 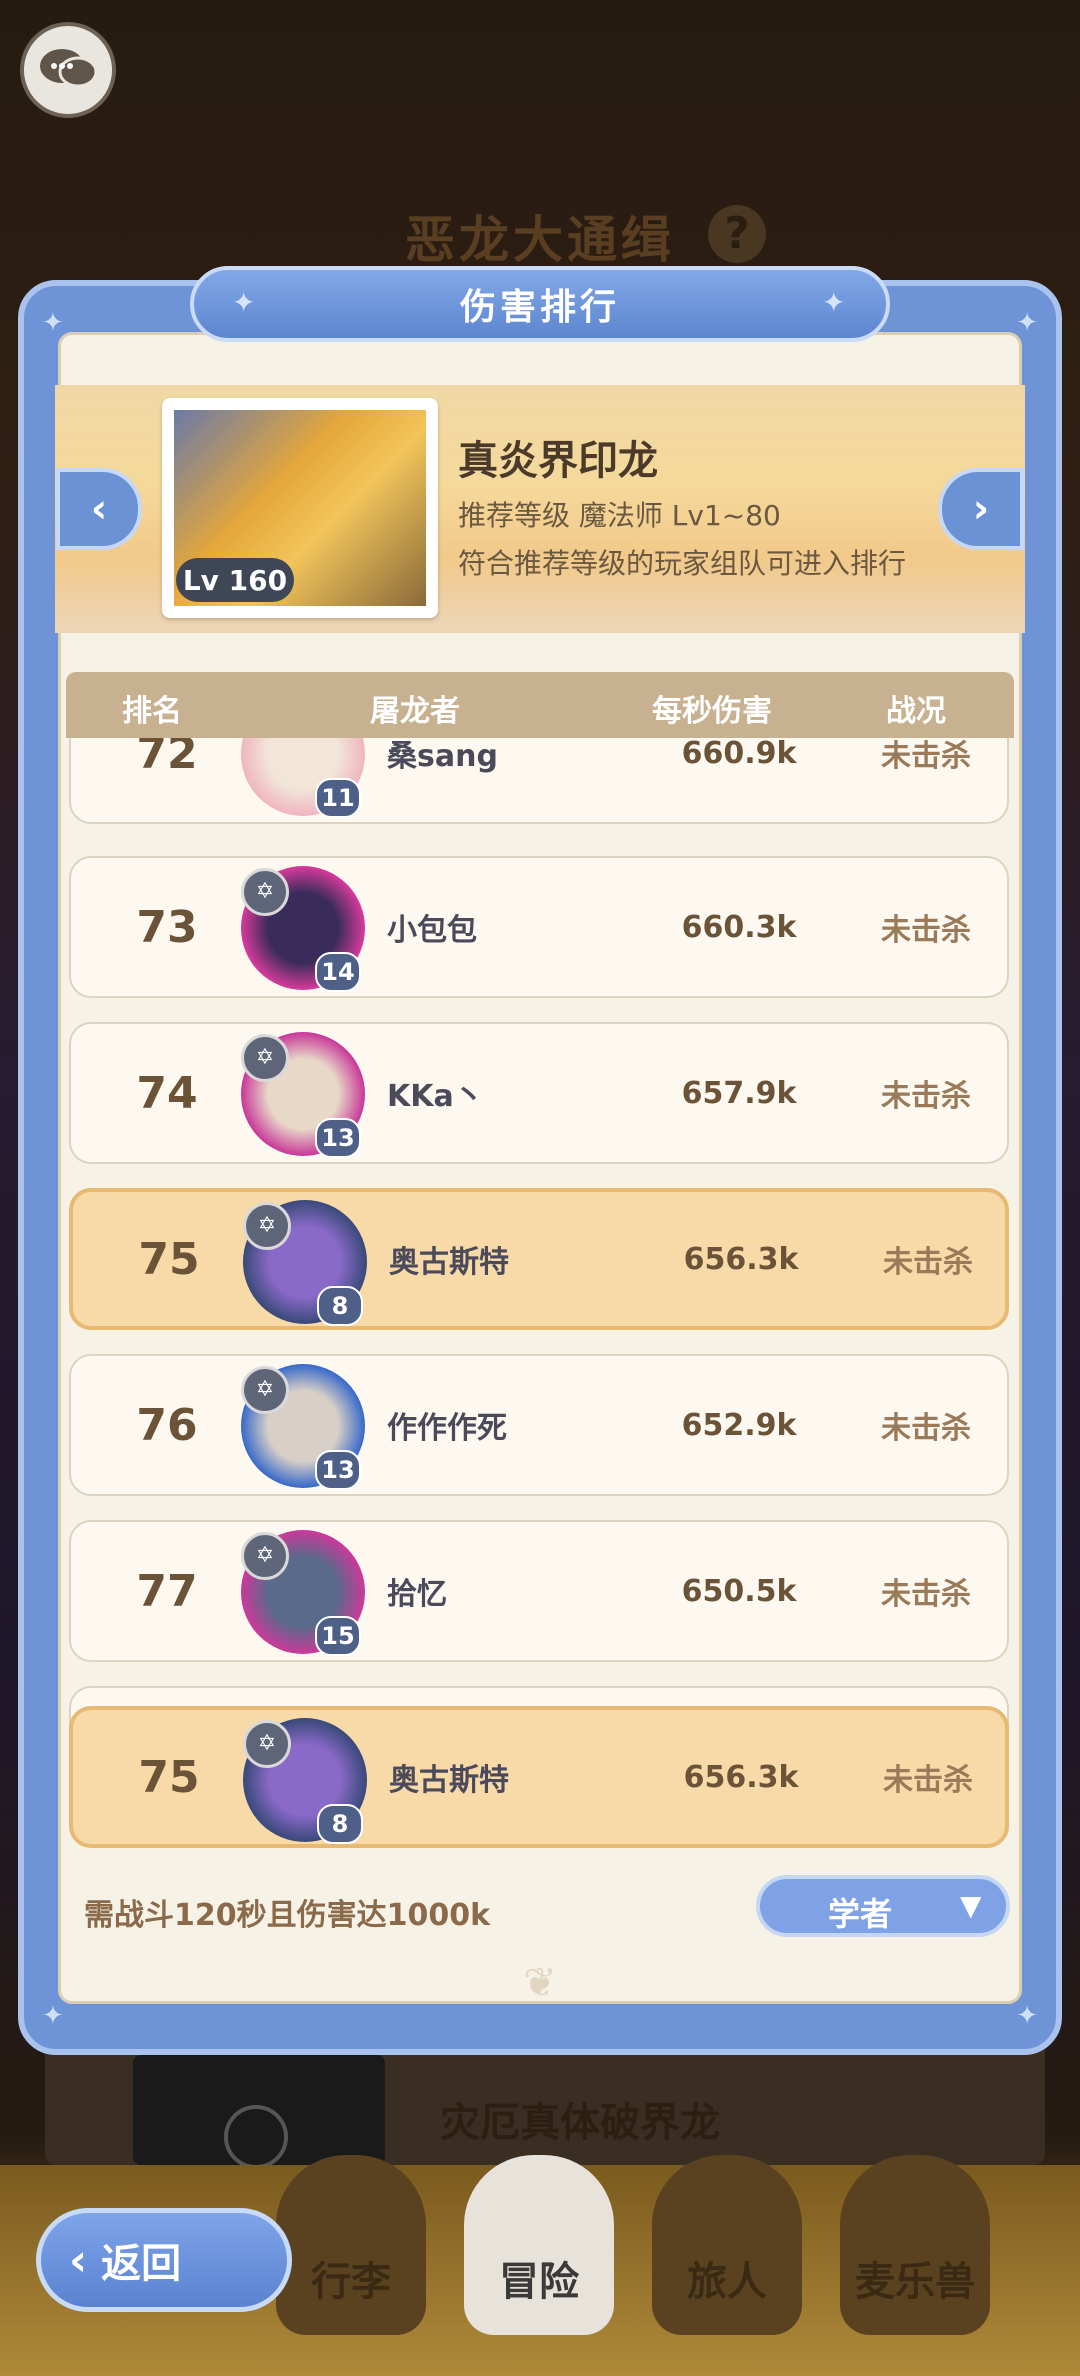 What do you see at coordinates (167, 1093) in the screenshot?
I see `rank-number: 74` at bounding box center [167, 1093].